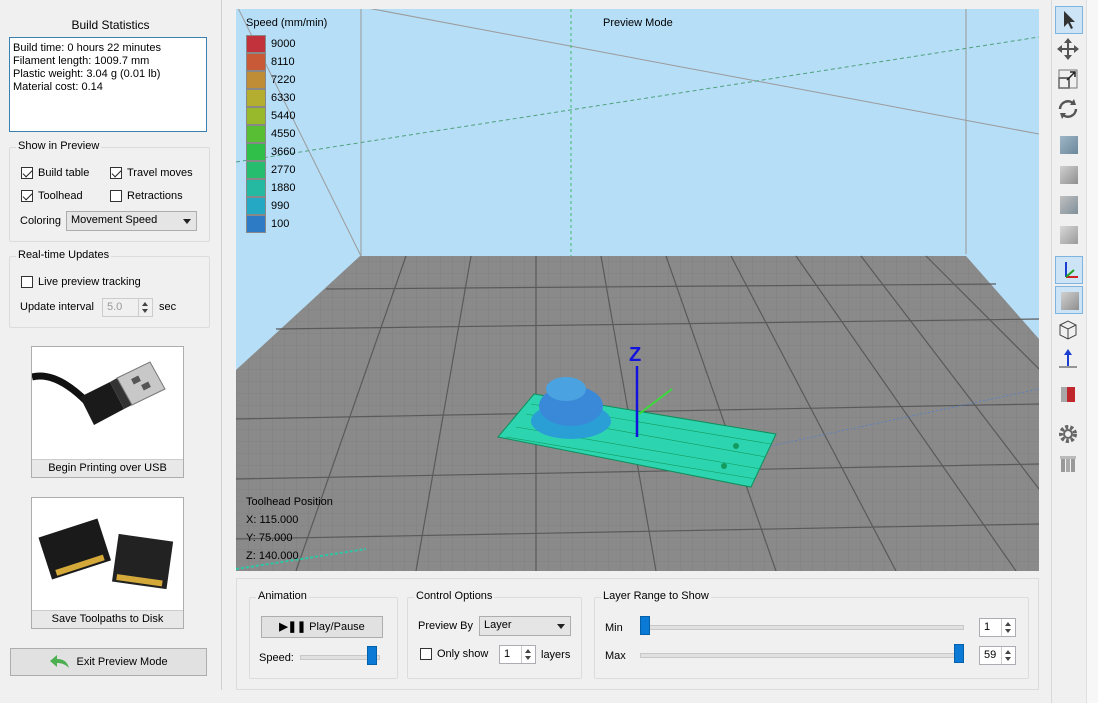  What do you see at coordinates (802, 627) in the screenshot?
I see `layer-min-slider-track` at bounding box center [802, 627].